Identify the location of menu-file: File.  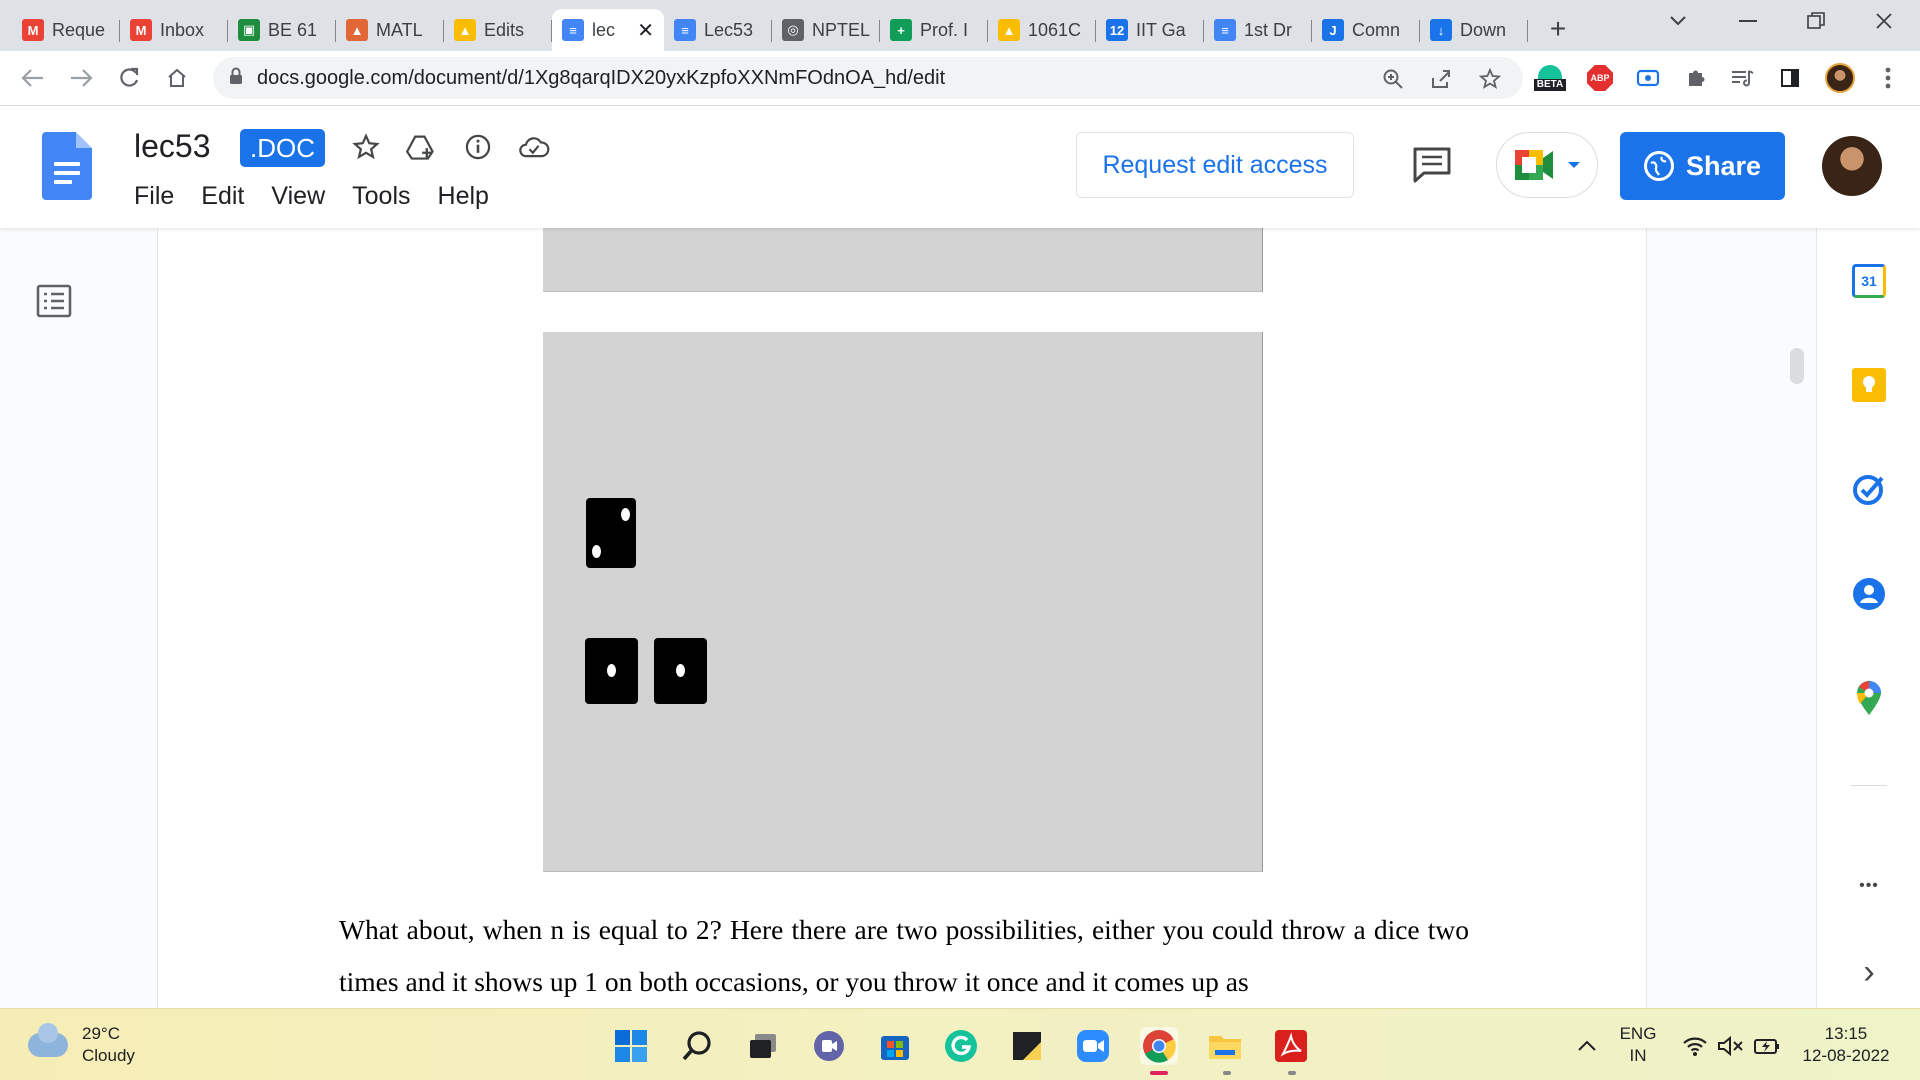
(154, 196).